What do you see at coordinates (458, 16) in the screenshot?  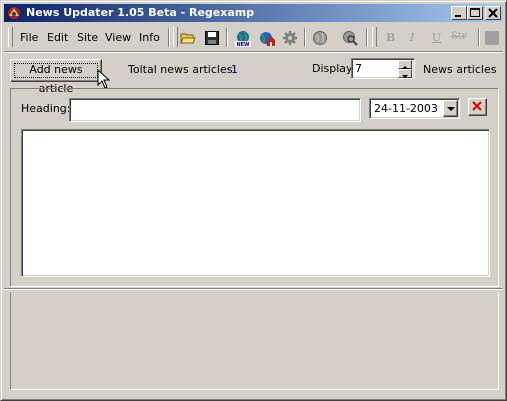 I see `minimize-icon` at bounding box center [458, 16].